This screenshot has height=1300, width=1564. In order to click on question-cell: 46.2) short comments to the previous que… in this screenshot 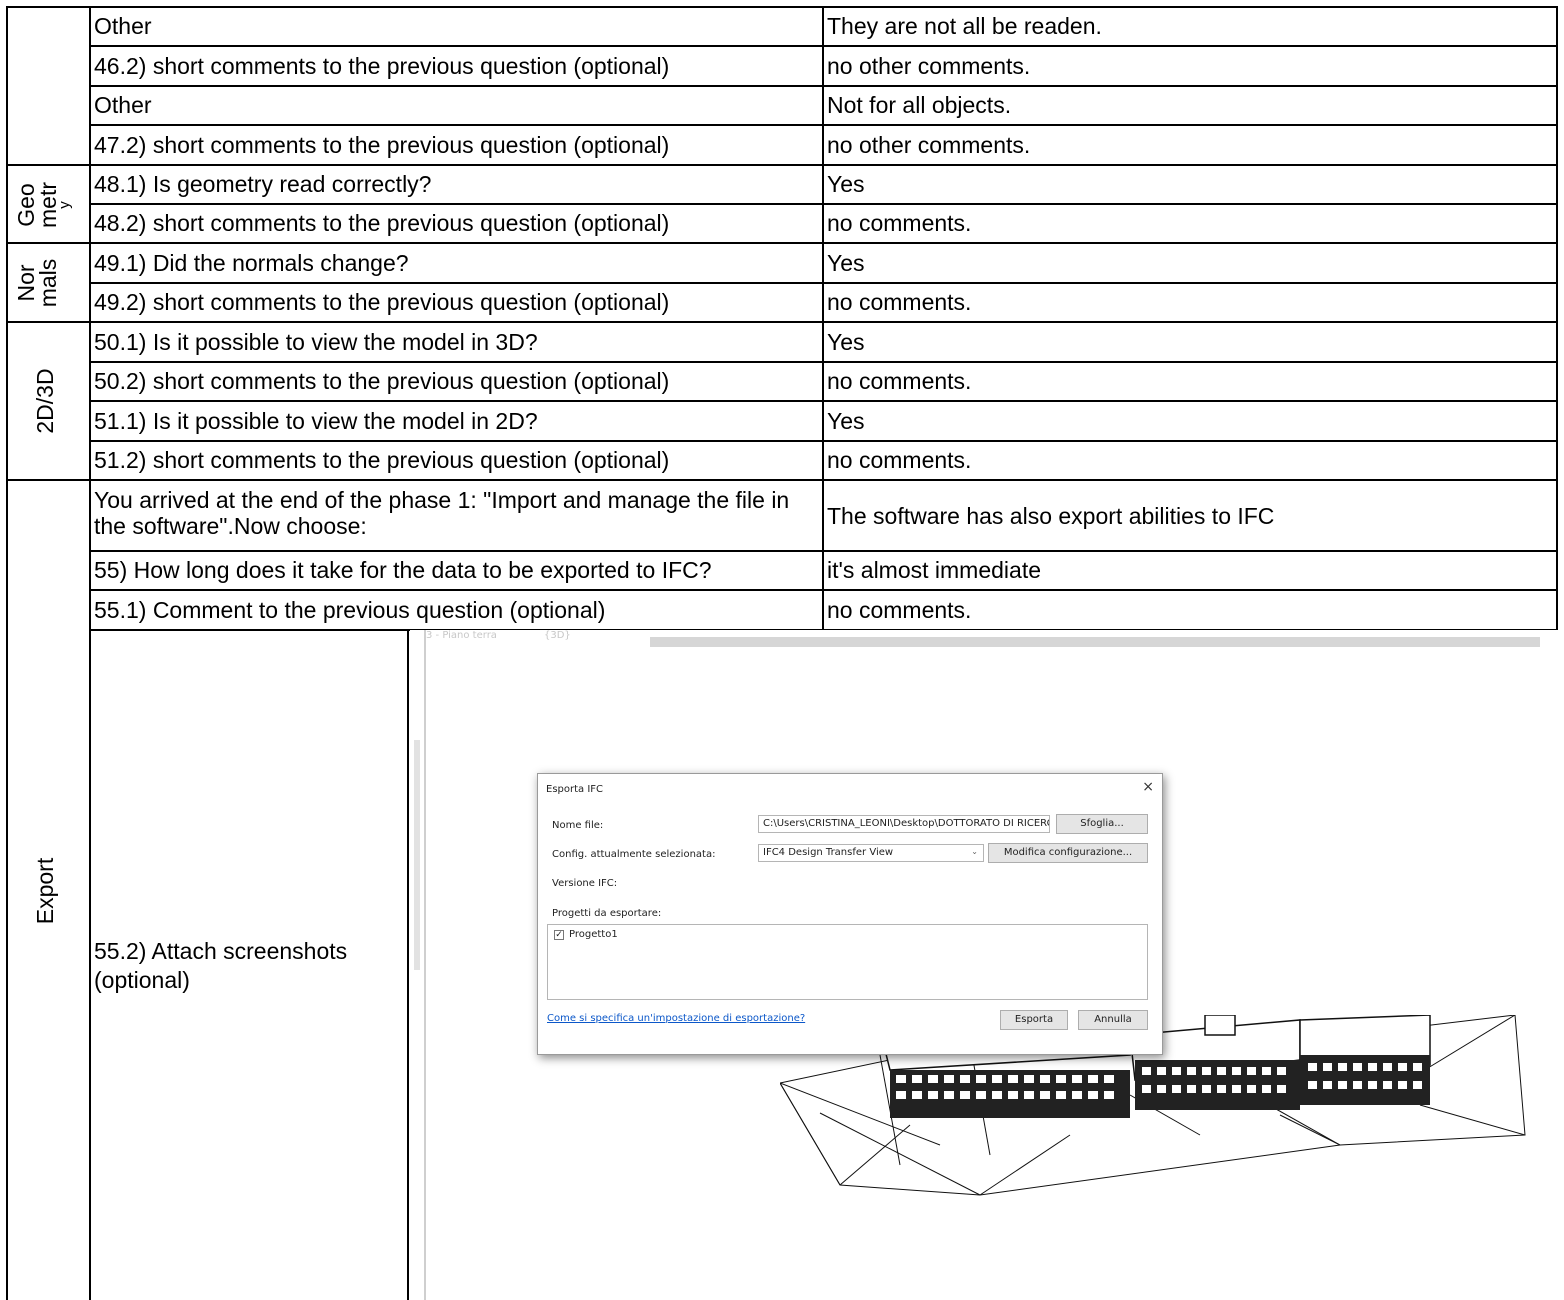, I will do `click(382, 66)`.